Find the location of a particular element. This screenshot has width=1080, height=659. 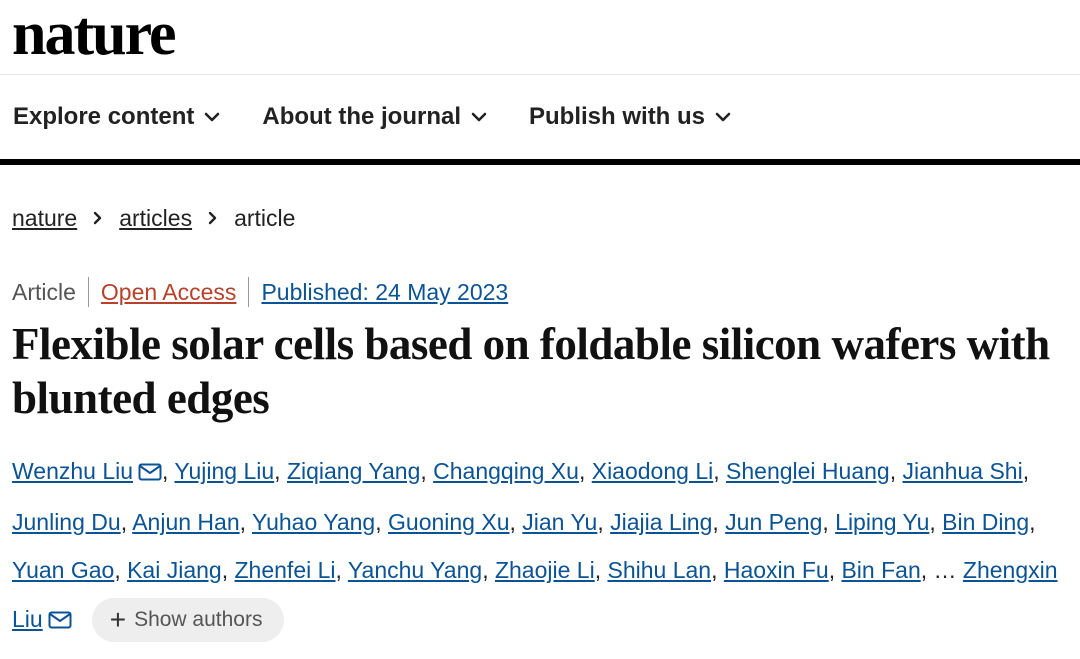

author-link: Xiaodong Li is located at coordinates (653, 471).